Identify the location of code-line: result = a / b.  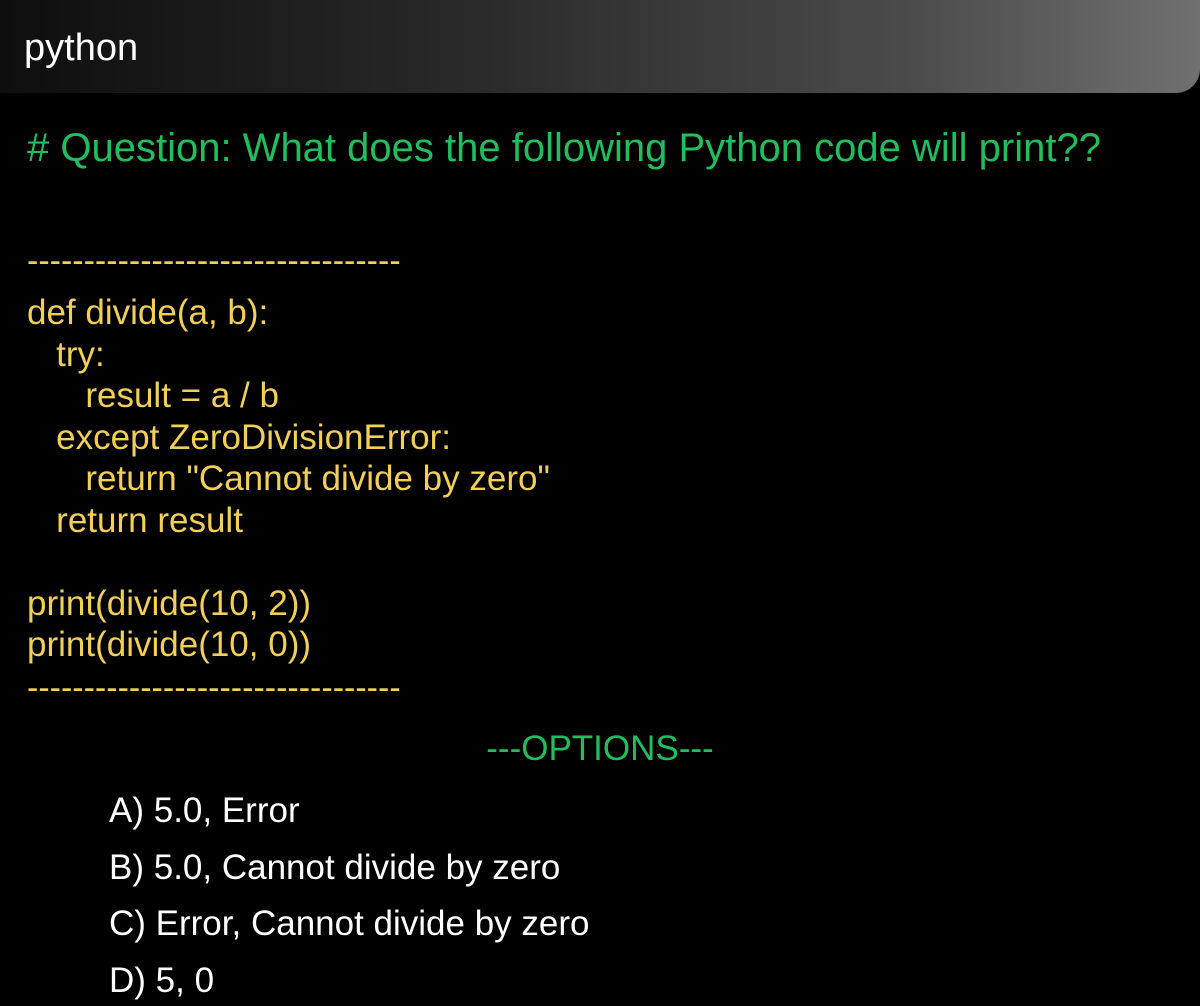
(153, 395).